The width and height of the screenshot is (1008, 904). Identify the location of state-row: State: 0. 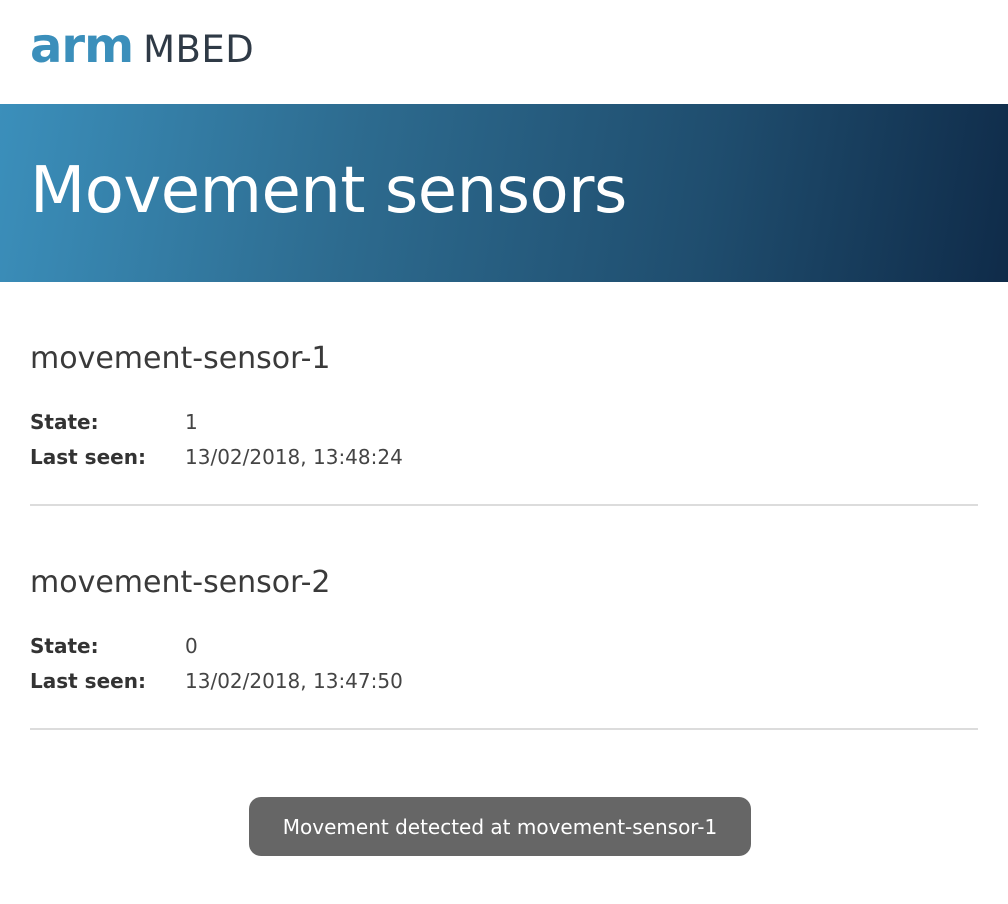
(114, 646).